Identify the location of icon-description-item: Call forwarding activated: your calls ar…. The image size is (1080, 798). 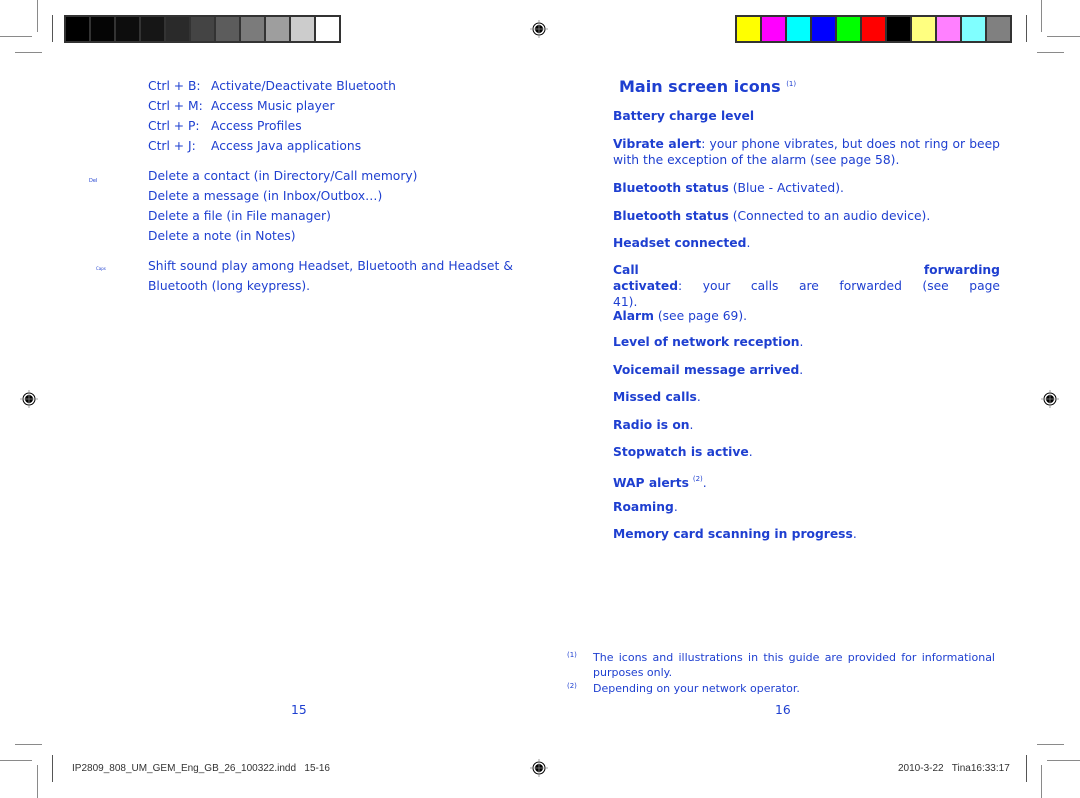
(806, 286).